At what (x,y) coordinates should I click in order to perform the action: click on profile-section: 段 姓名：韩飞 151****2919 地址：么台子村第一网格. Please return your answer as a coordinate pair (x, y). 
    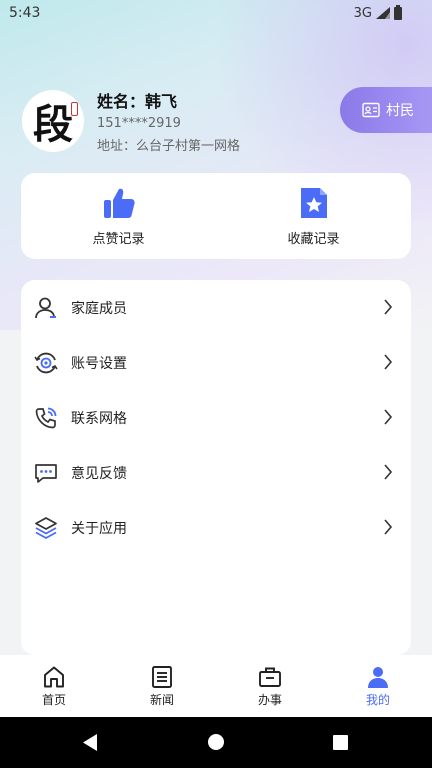
    Looking at the image, I should click on (131, 121).